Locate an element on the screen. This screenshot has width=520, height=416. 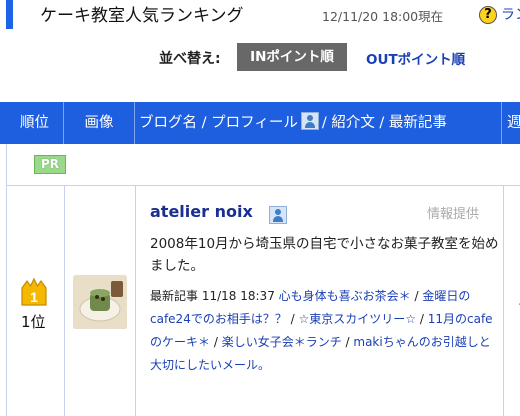
sort-out-points-link: OUTポイント順 is located at coordinates (415, 58).